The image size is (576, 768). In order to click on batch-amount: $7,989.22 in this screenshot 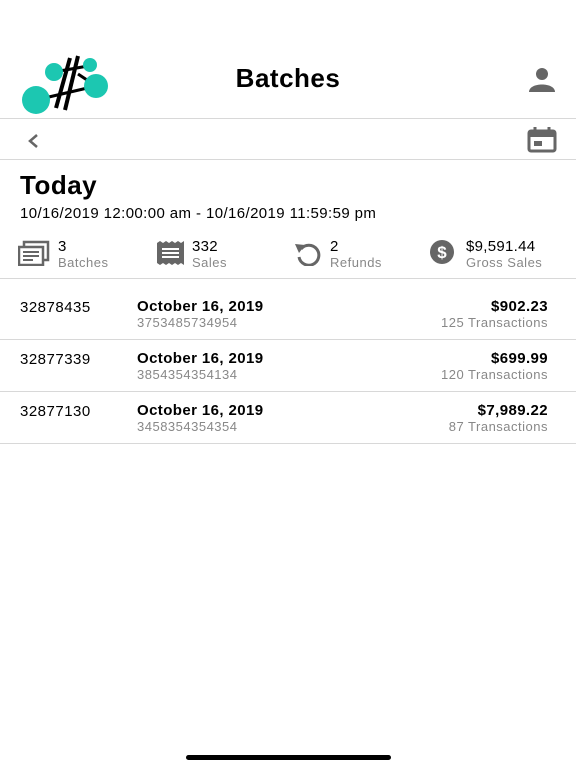, I will do `click(512, 410)`.